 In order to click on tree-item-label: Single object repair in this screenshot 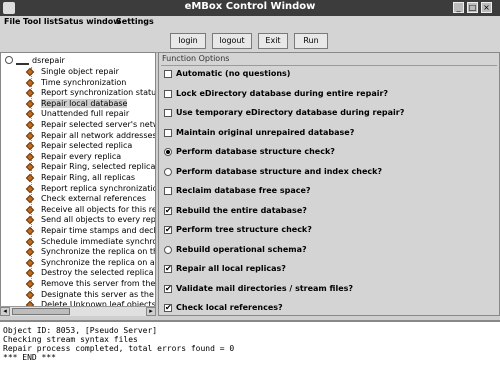, I will do `click(80, 71)`.